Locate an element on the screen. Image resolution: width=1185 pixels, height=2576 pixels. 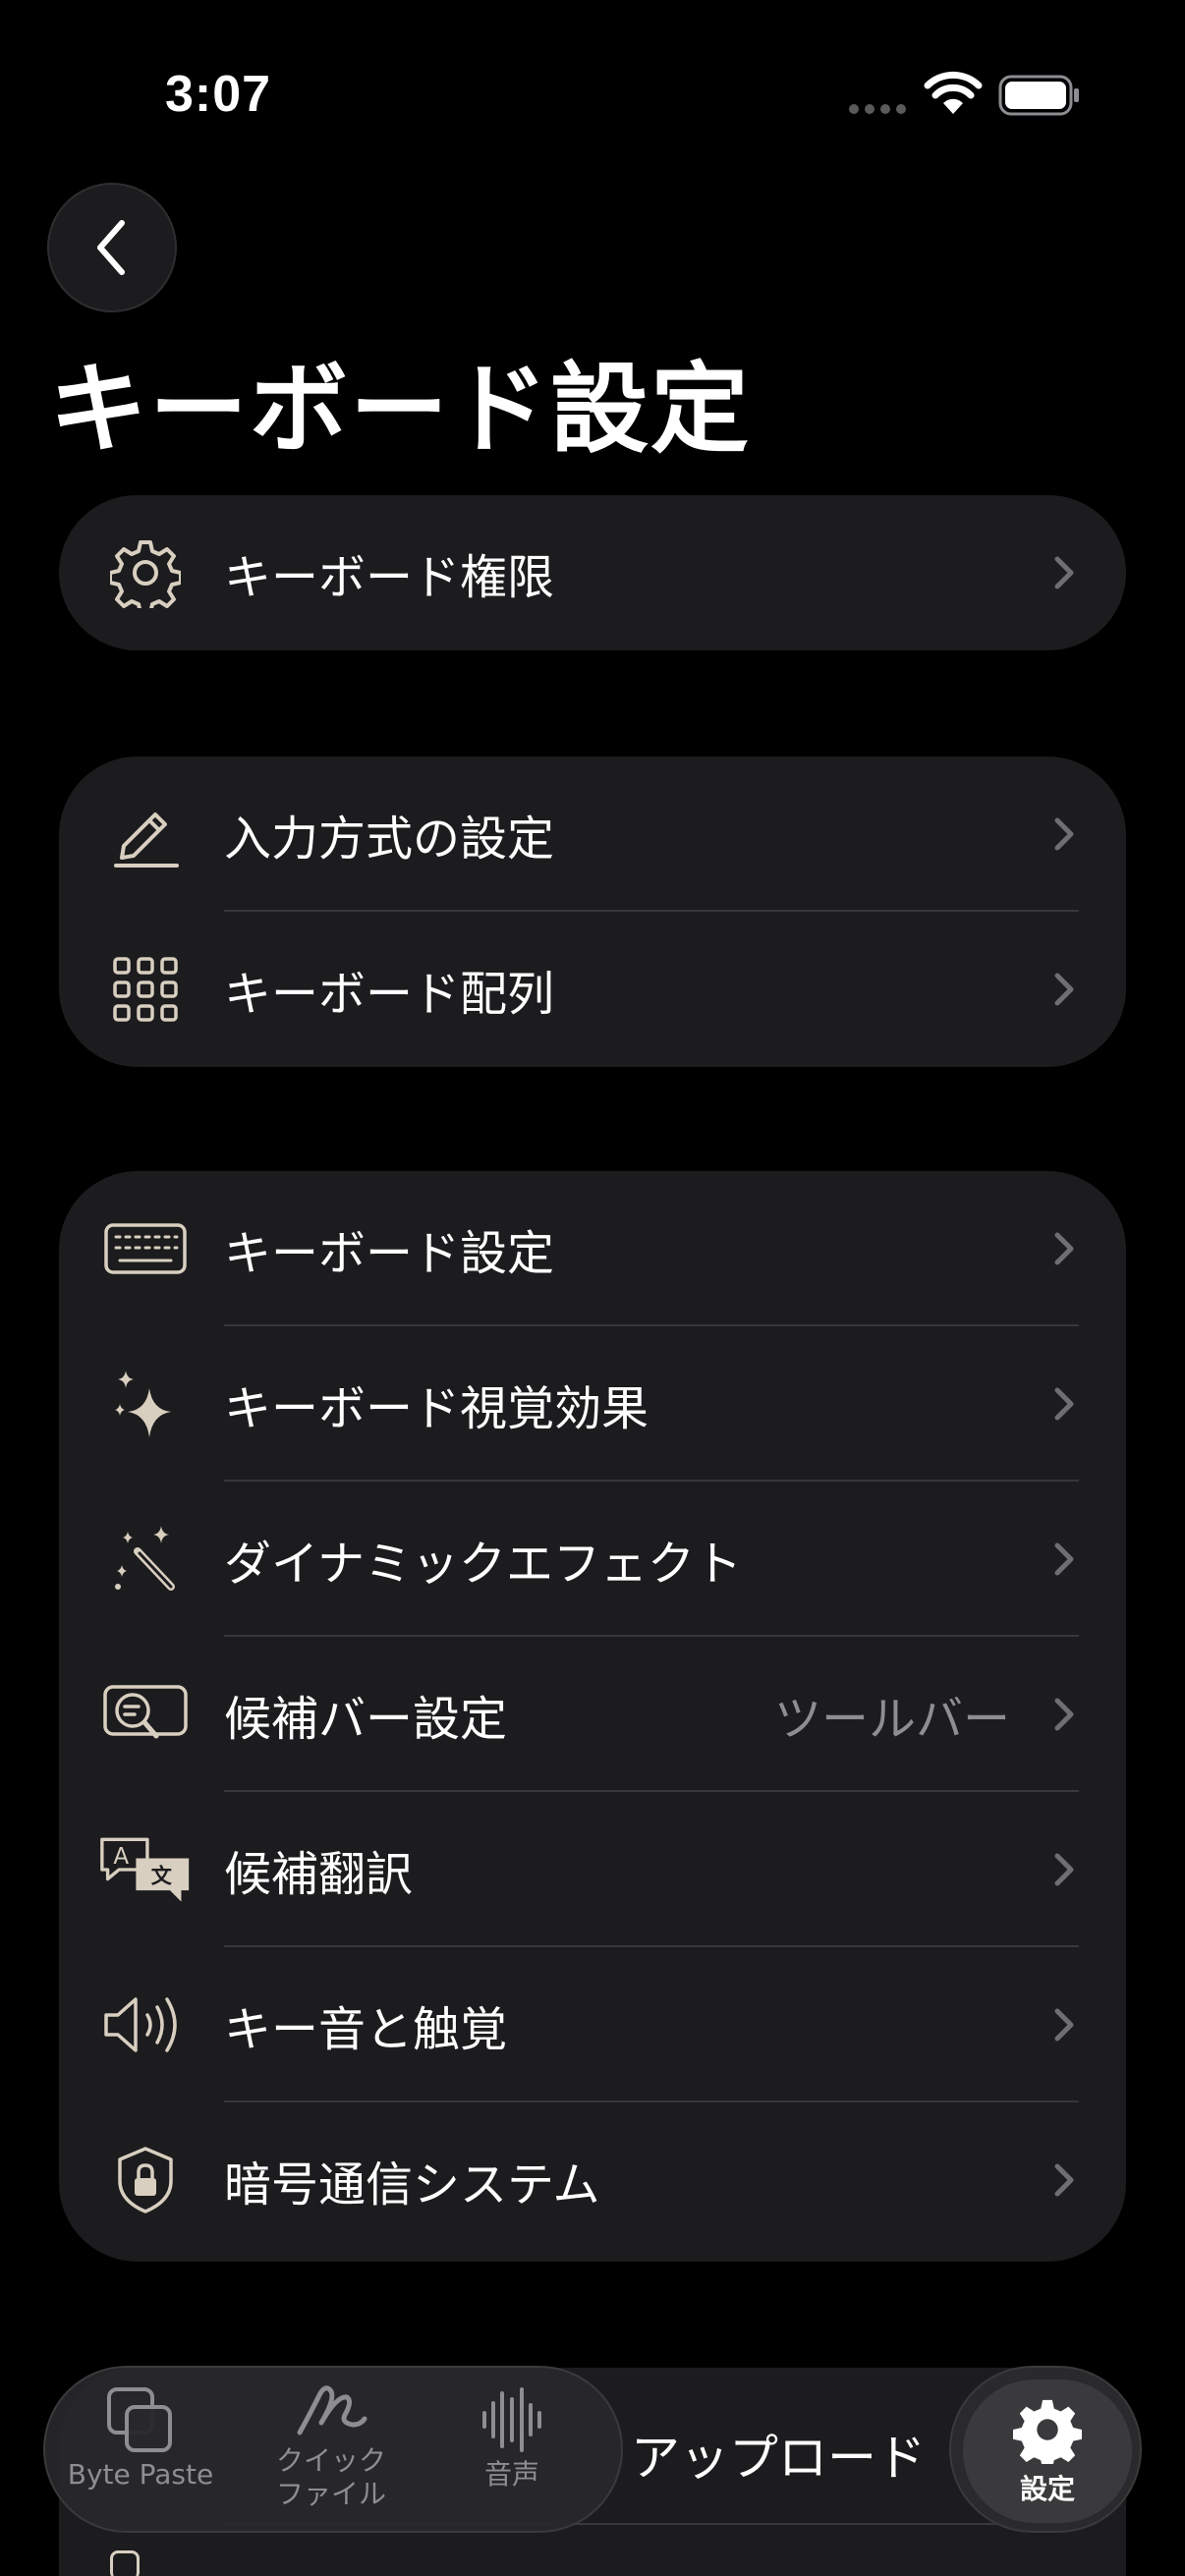
status-time: 3:07 is located at coordinates (219, 94).